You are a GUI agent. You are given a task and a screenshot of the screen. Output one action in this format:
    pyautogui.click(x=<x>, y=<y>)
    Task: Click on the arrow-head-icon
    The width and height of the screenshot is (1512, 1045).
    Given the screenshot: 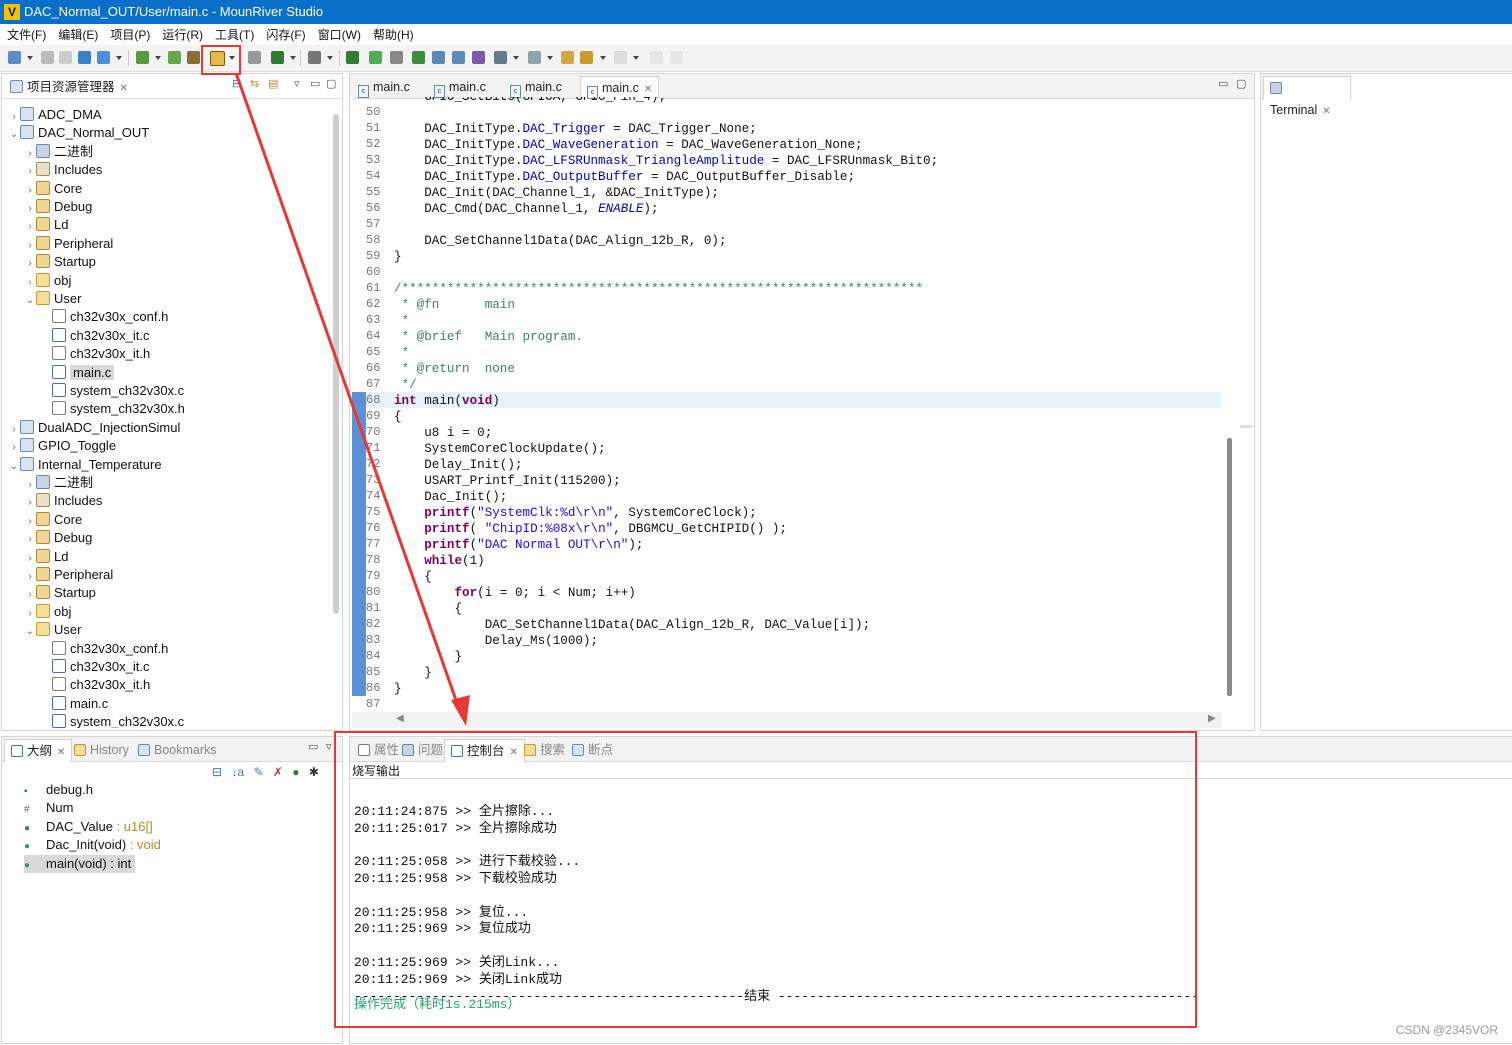 What is the action you would take?
    pyautogui.click(x=460, y=710)
    